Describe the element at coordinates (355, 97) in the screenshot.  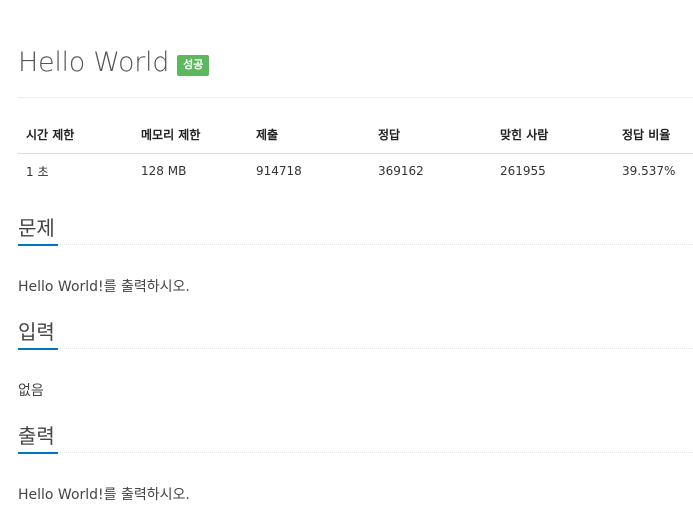
I see `title-divider` at that location.